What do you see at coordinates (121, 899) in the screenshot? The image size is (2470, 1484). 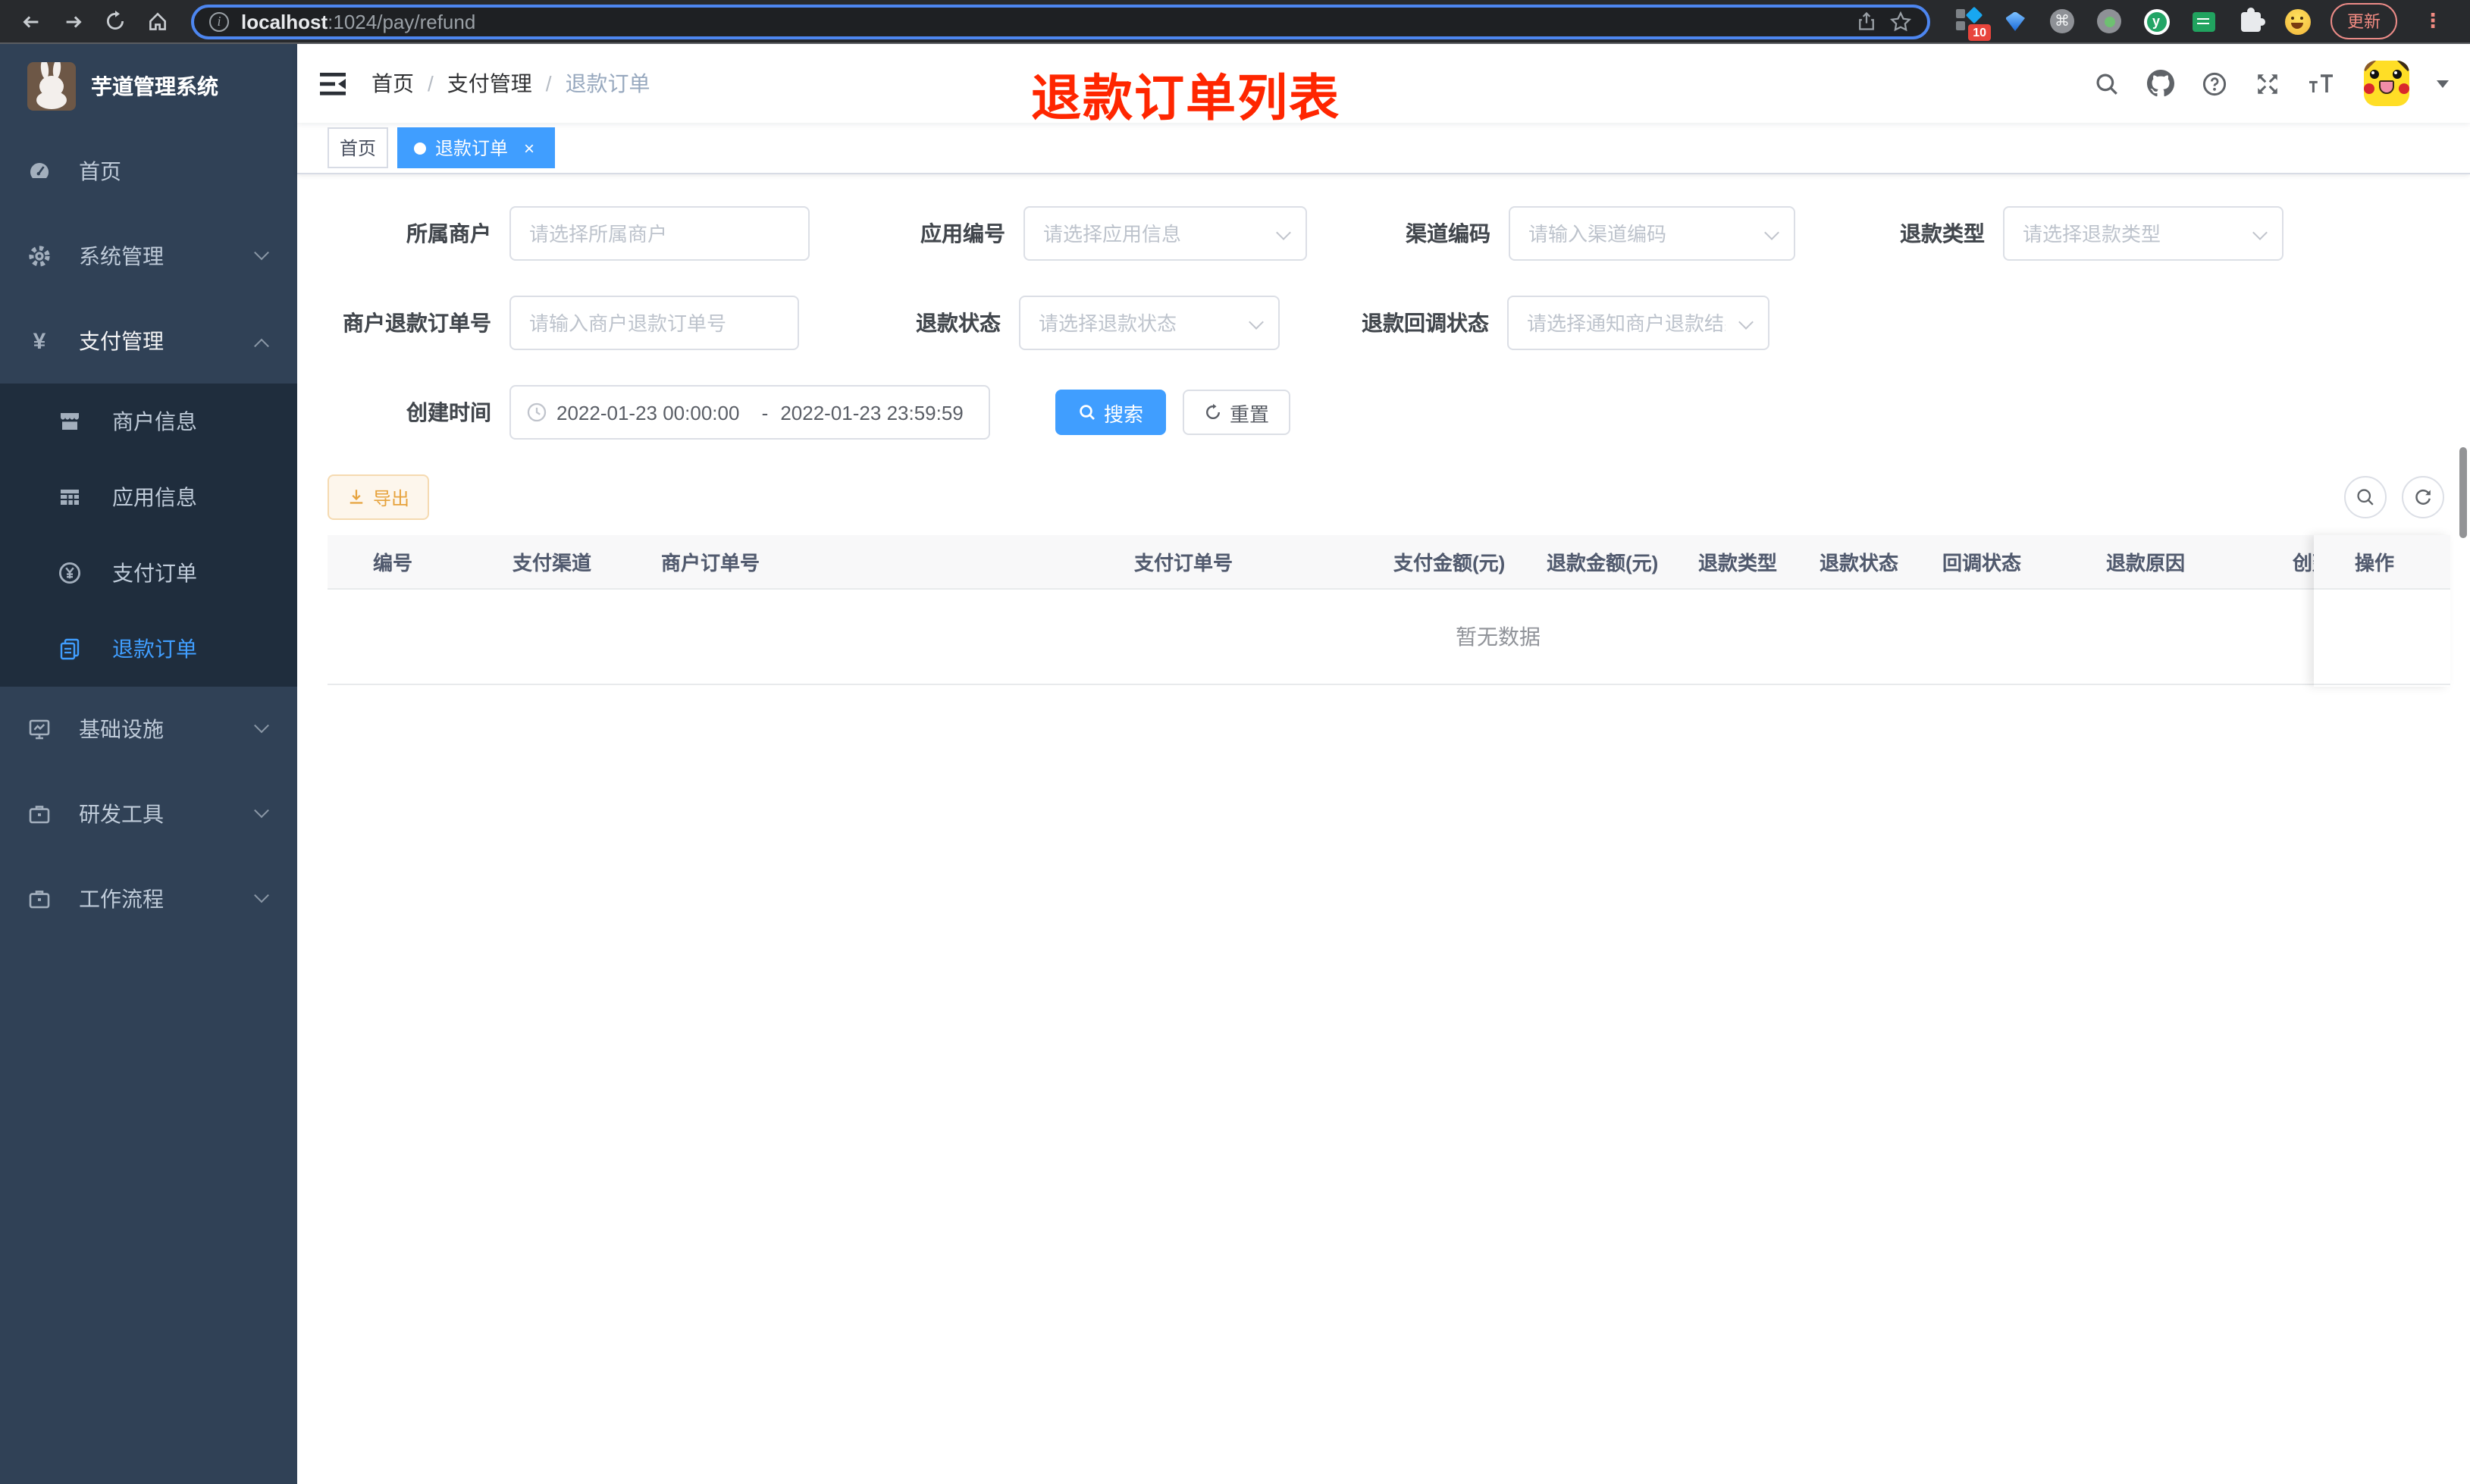 I see `sidebar-item-label: 工作流程` at bounding box center [121, 899].